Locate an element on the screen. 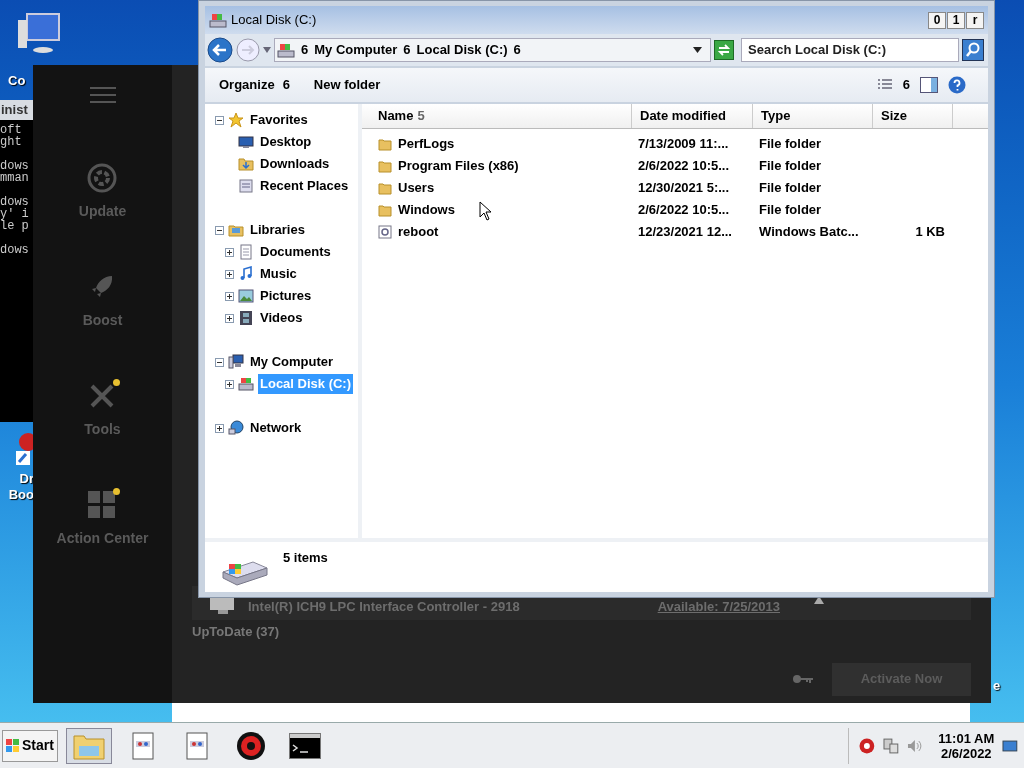 The height and width of the screenshot is (768, 1024). nav-item: Music is located at coordinates (278, 274).